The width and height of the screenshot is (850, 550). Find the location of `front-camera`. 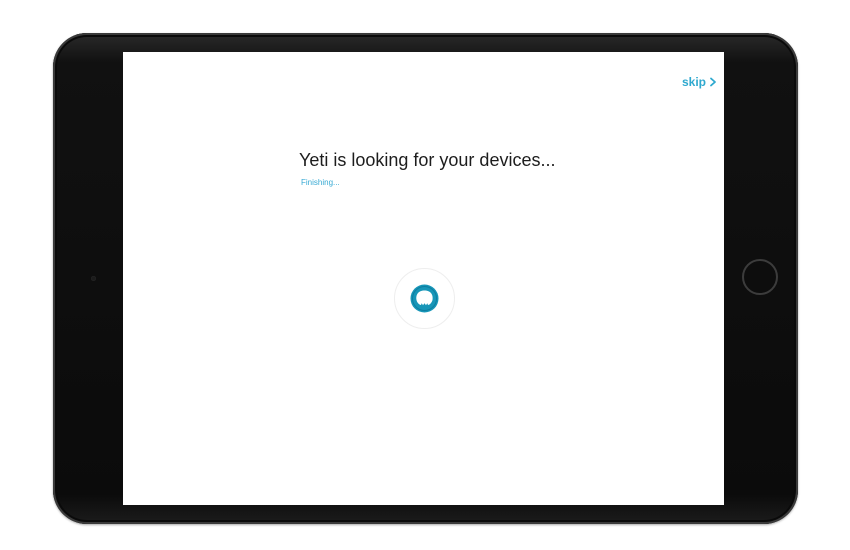

front-camera is located at coordinates (93, 278).